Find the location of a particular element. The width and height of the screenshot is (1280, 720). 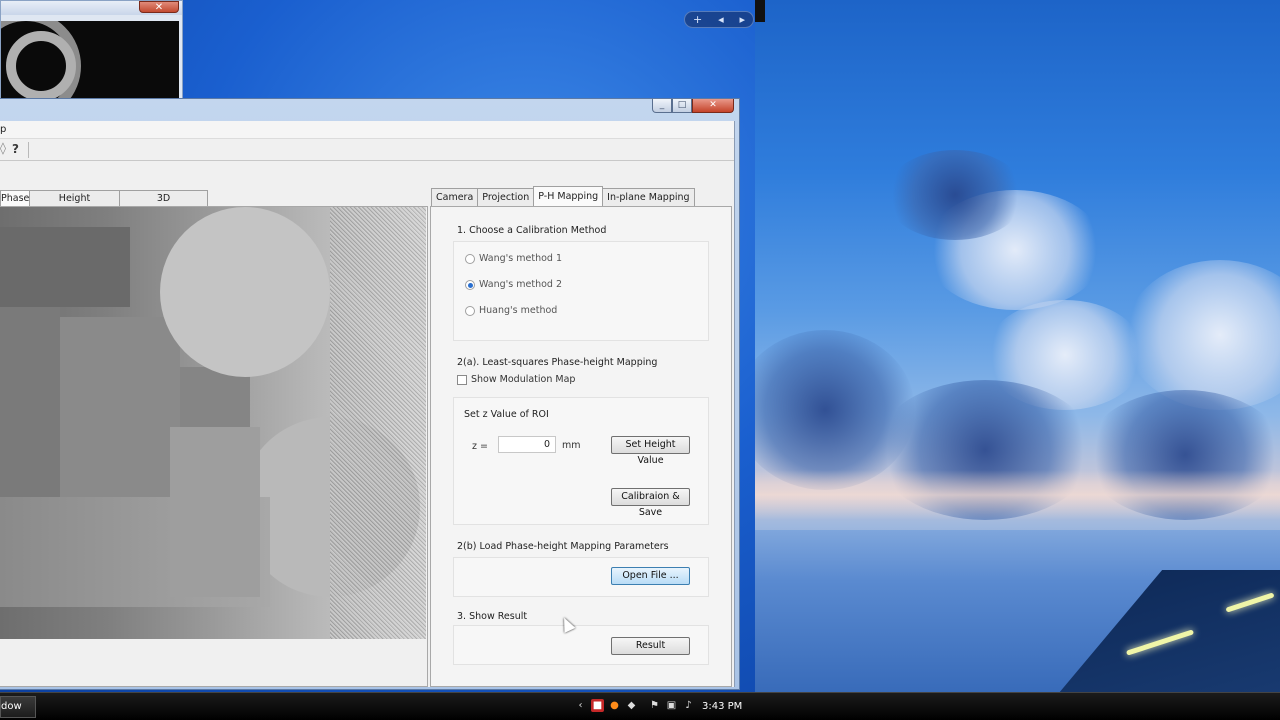

add-gadget-icon: + is located at coordinates (697, 19).